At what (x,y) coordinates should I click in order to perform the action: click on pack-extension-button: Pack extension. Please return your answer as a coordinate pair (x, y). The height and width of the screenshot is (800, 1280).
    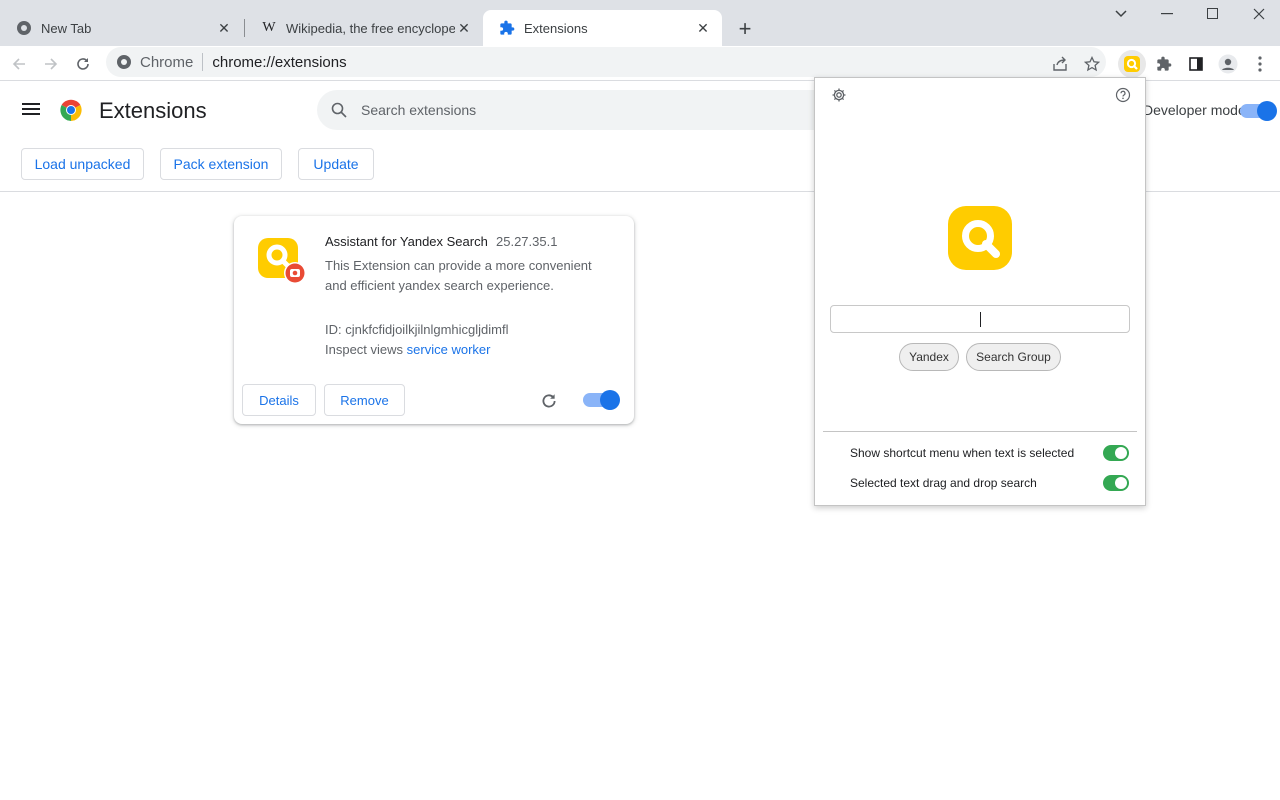
    Looking at the image, I should click on (221, 164).